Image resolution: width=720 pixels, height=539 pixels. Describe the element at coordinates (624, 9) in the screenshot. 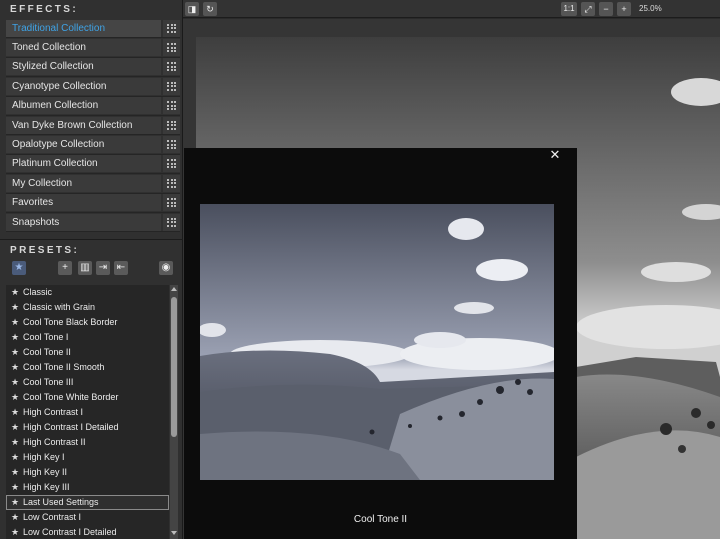

I see `zoom-in-icon: +` at that location.